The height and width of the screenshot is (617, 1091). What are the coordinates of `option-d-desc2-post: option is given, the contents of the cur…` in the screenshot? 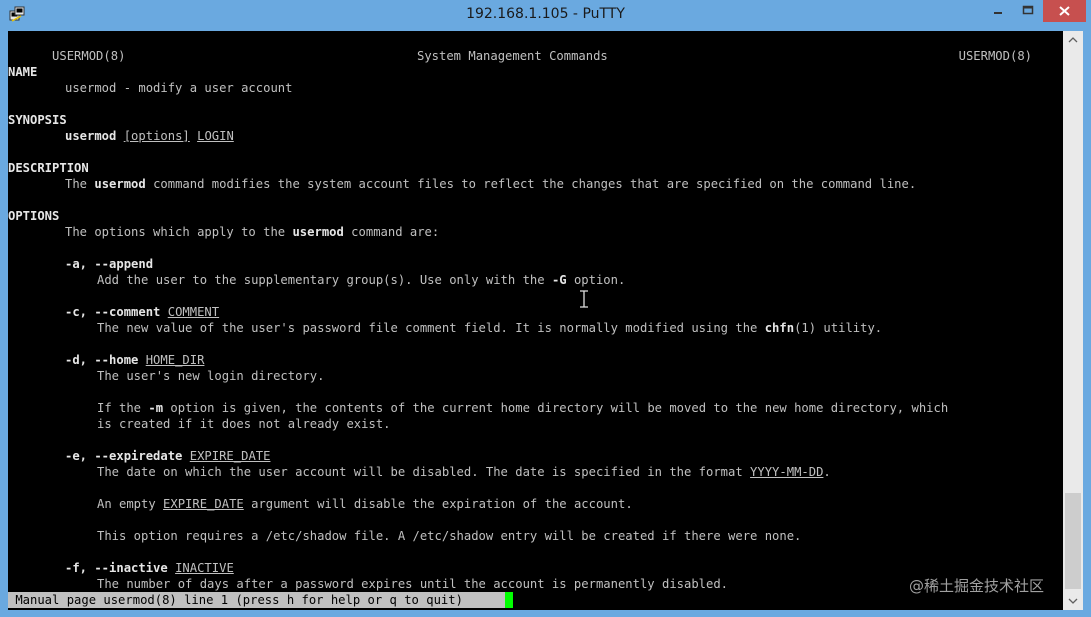 It's located at (556, 408).